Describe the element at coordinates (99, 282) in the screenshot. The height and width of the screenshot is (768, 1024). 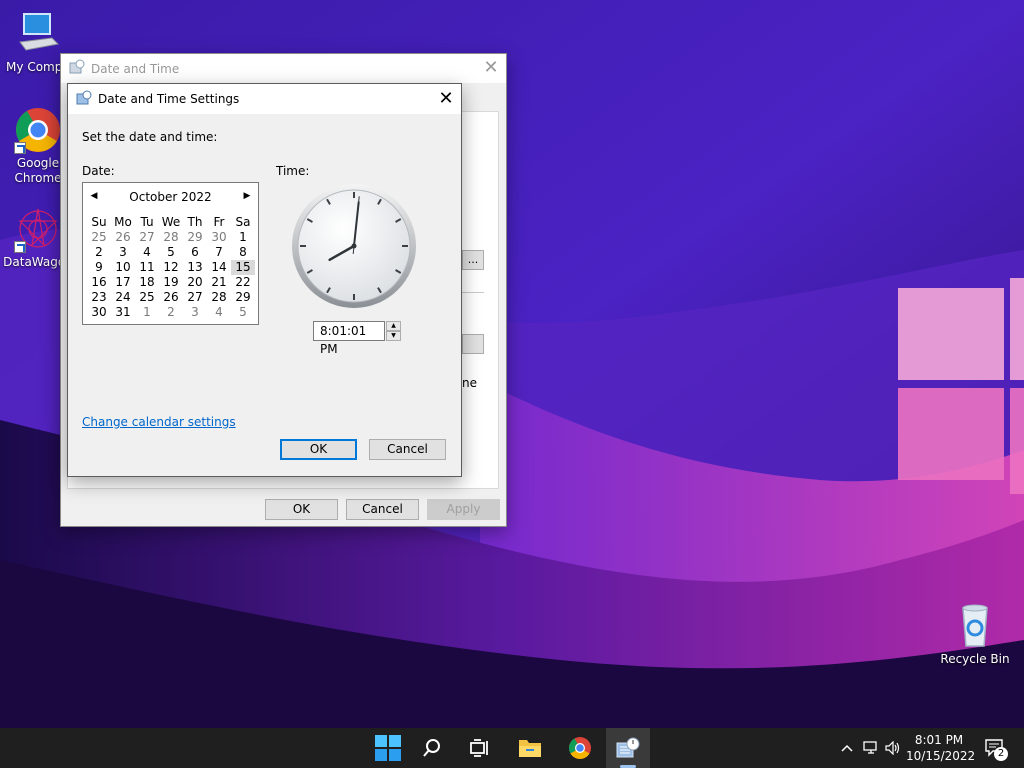
I see `calendar-day: 16` at that location.